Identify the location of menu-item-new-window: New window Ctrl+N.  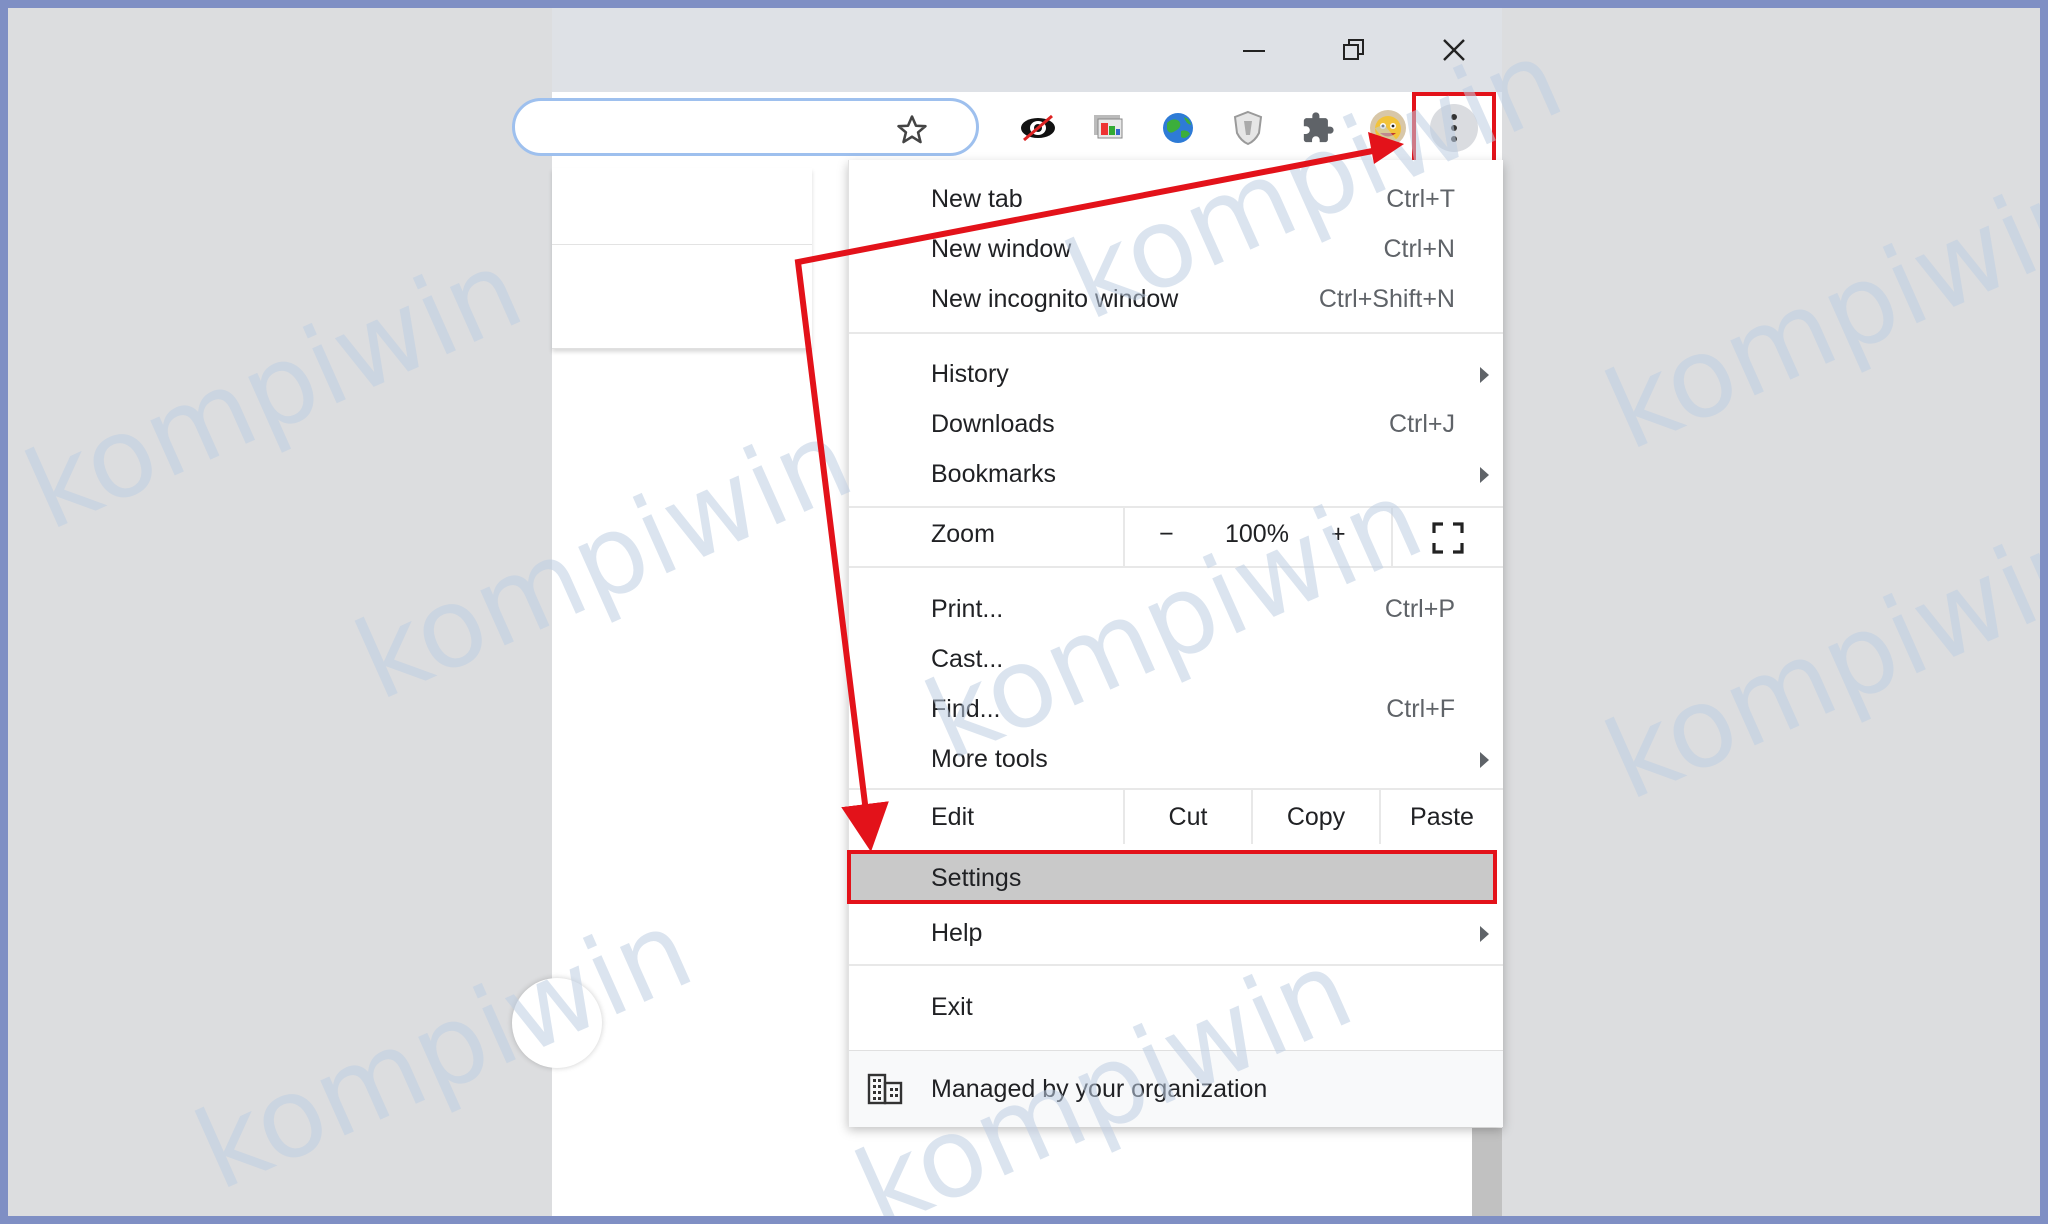
(1176, 249).